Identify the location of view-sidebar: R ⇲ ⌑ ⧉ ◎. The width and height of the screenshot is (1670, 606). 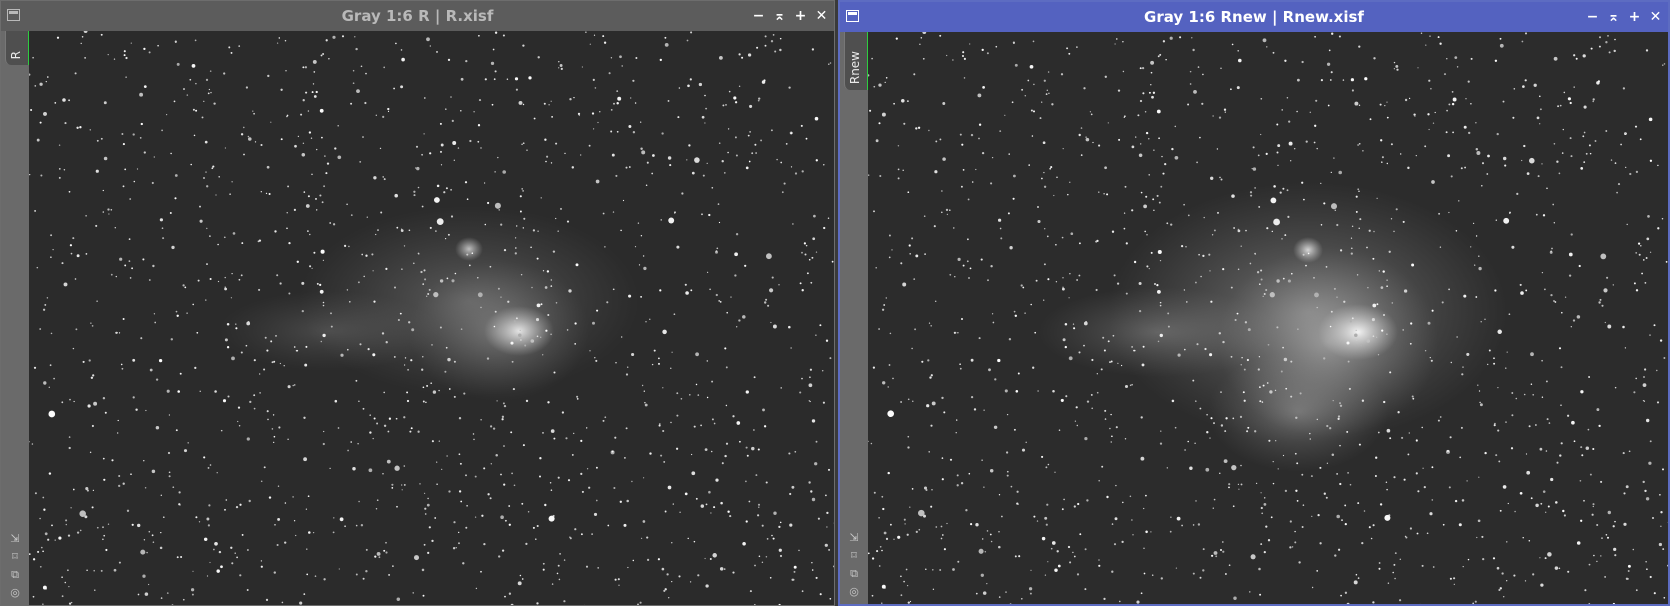
(15, 318).